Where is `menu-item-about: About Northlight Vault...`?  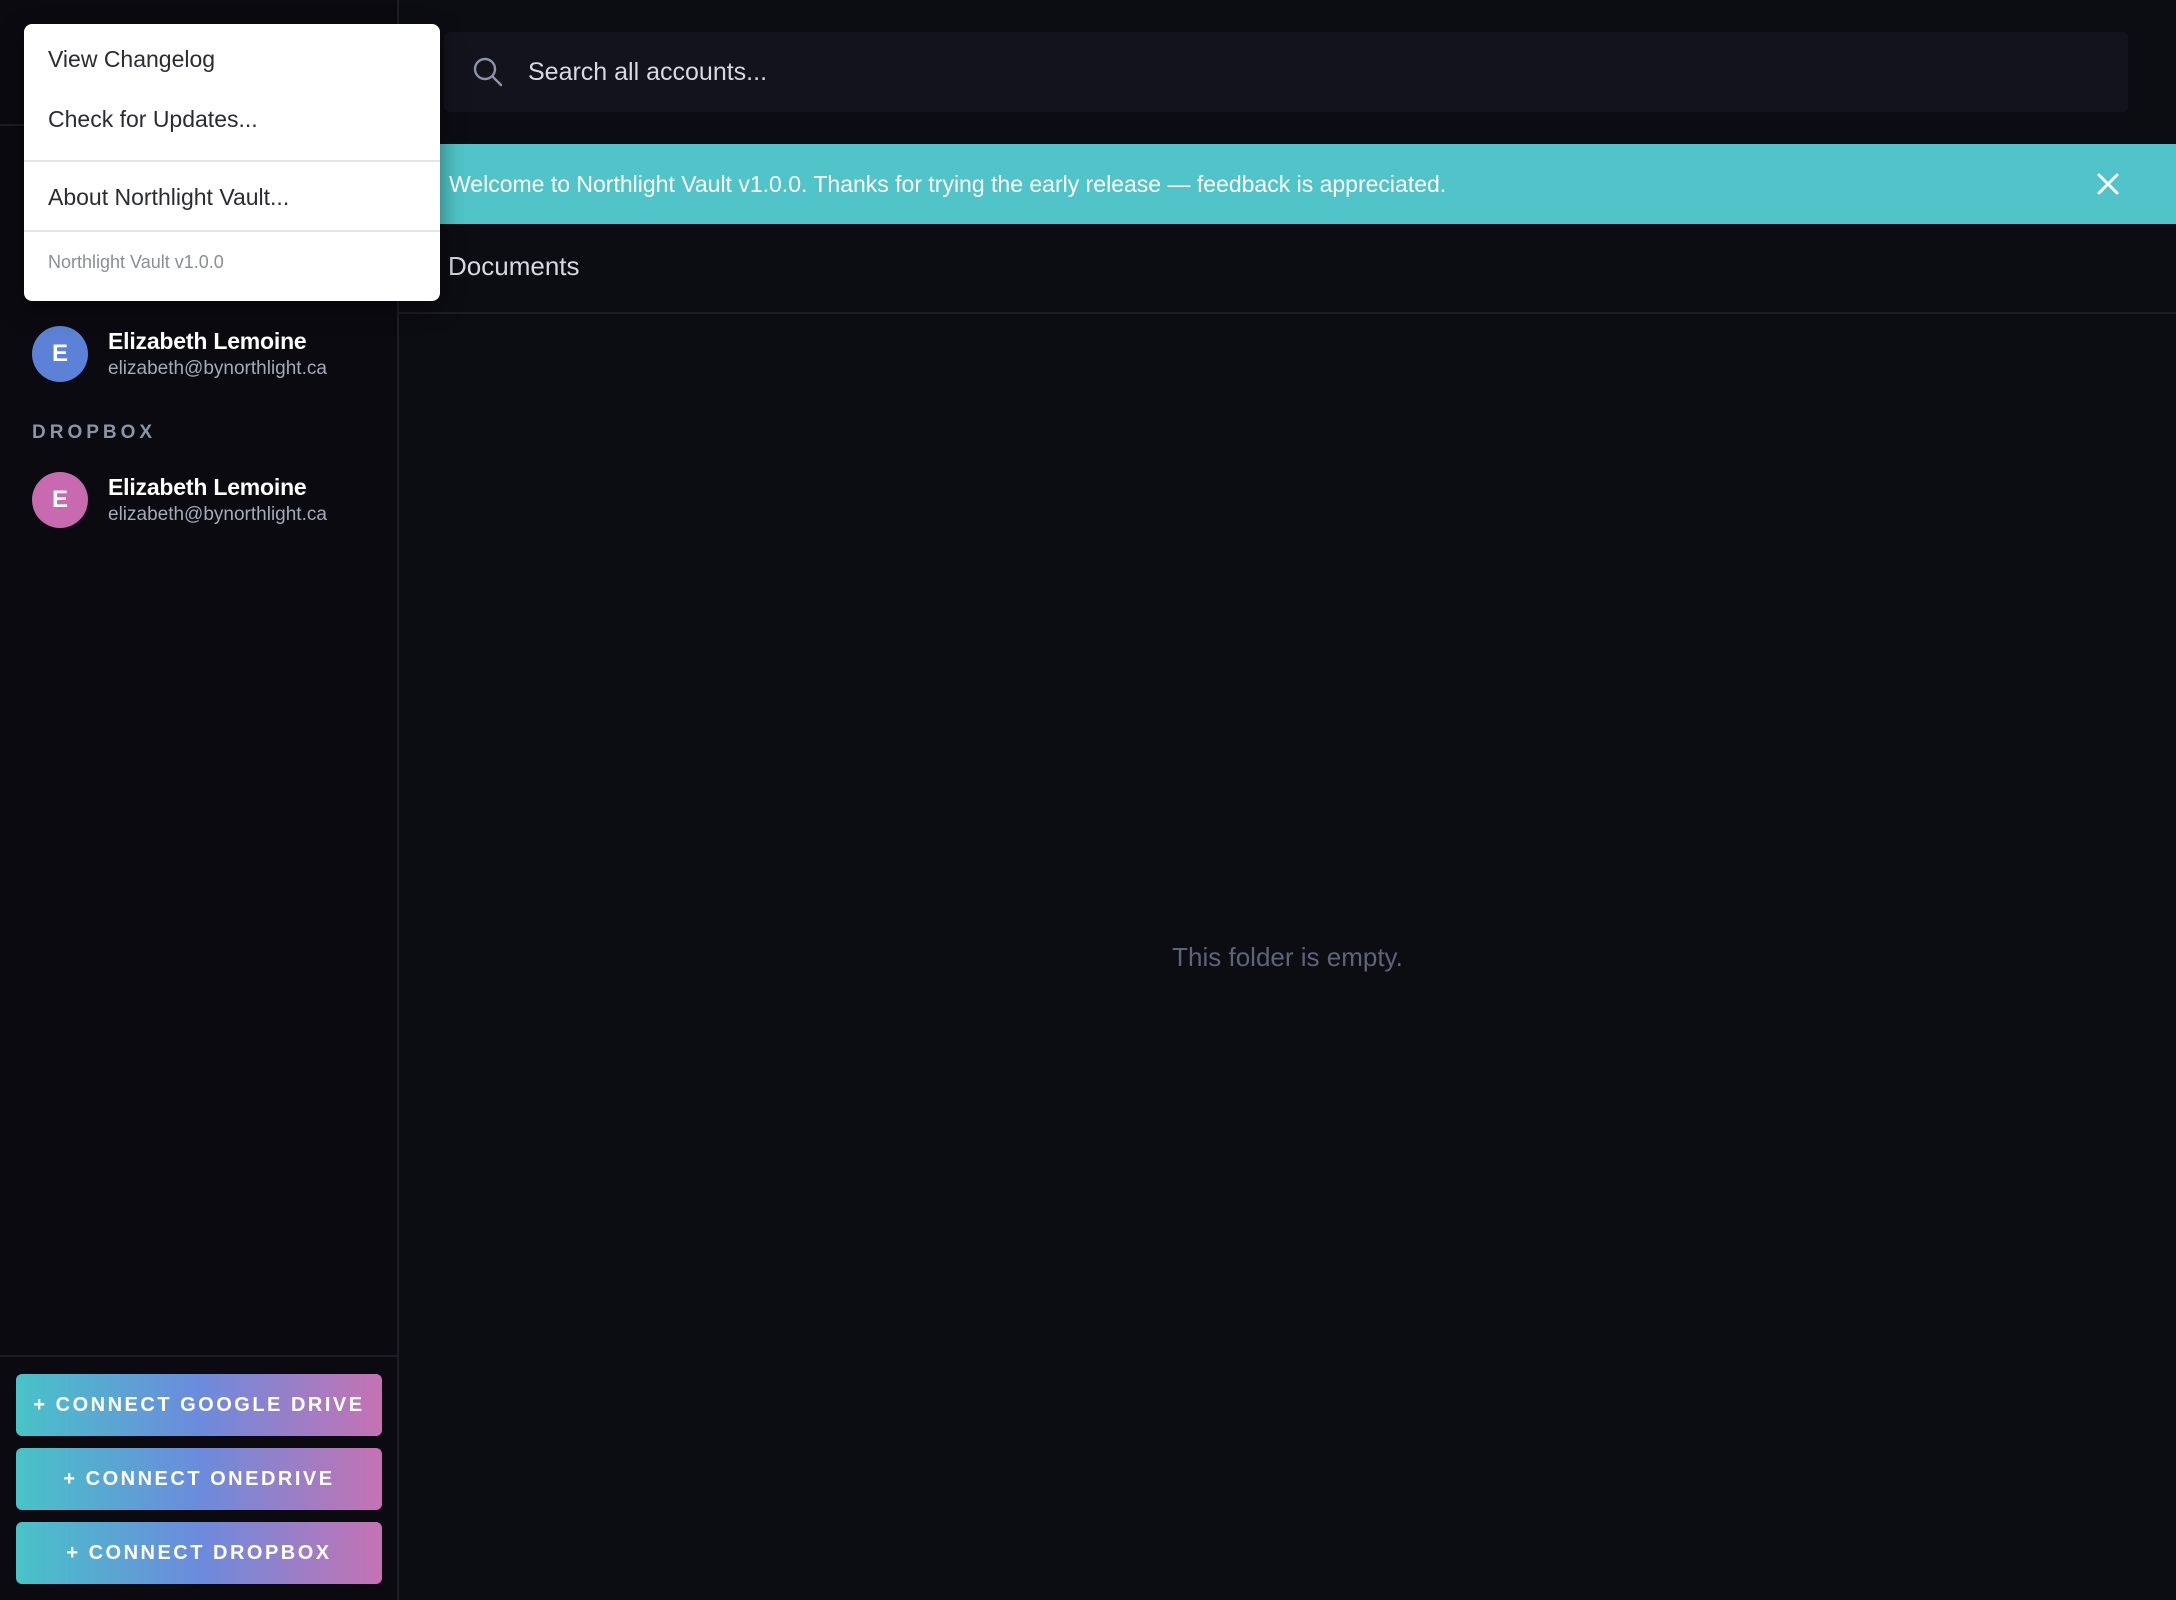
menu-item-about: About Northlight Vault... is located at coordinates (232, 197).